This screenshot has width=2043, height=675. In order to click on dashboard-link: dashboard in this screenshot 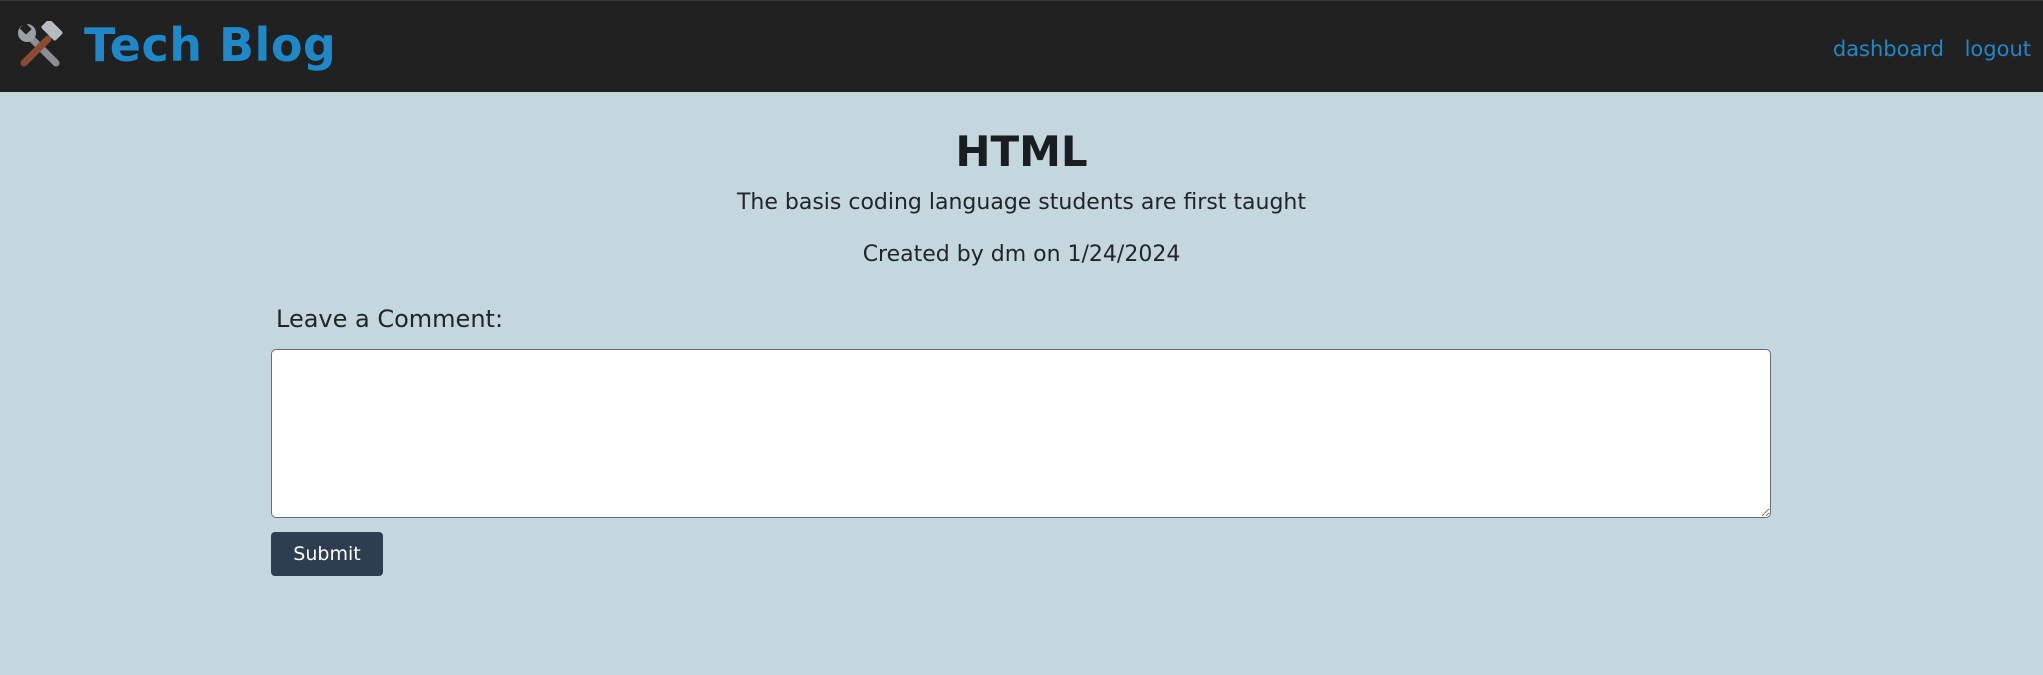, I will do `click(1888, 49)`.